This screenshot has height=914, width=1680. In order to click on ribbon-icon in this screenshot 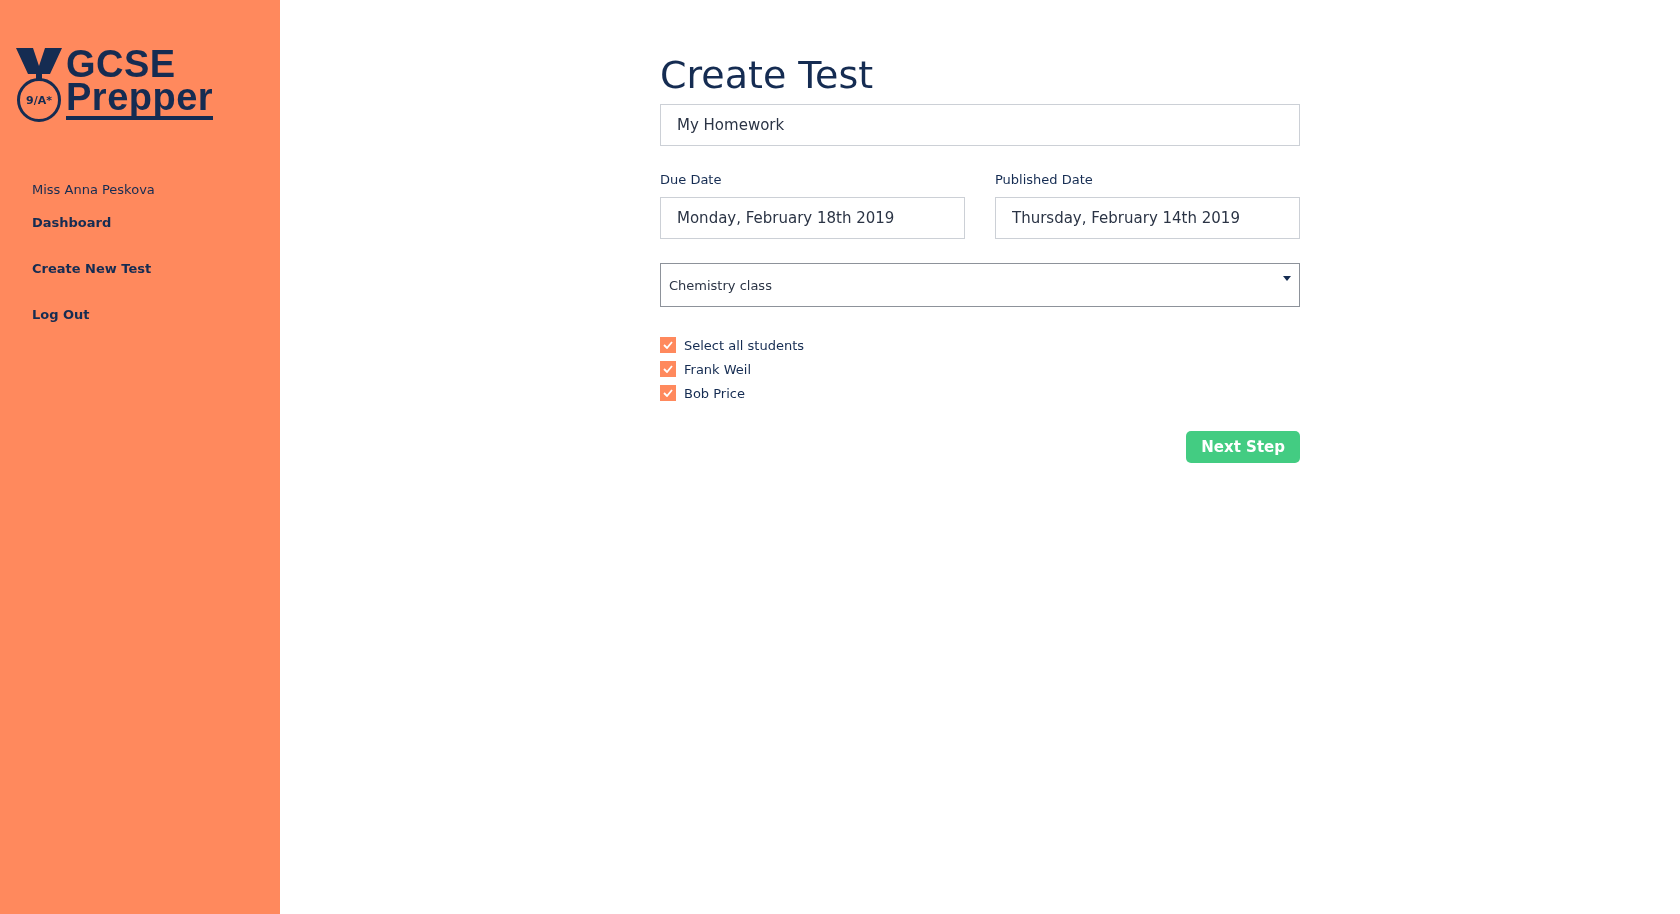, I will do `click(39, 64)`.